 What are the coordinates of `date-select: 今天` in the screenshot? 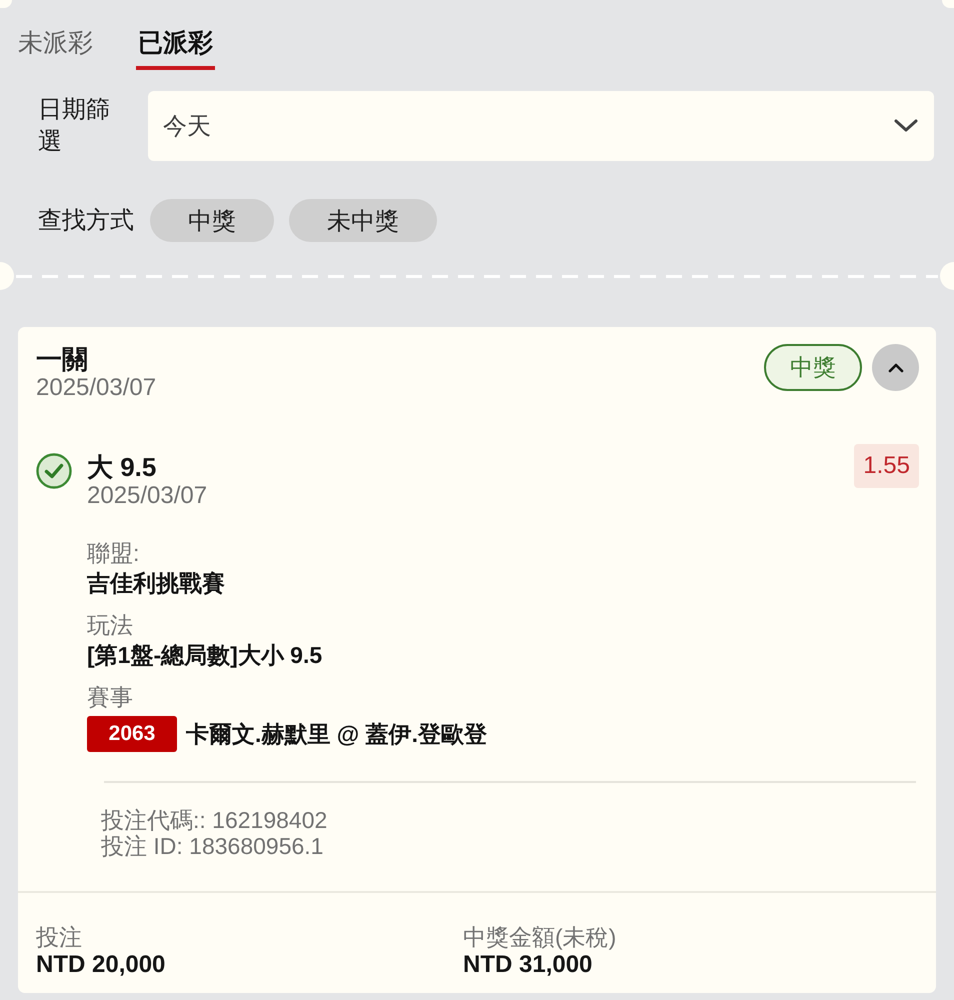 It's located at (541, 126).